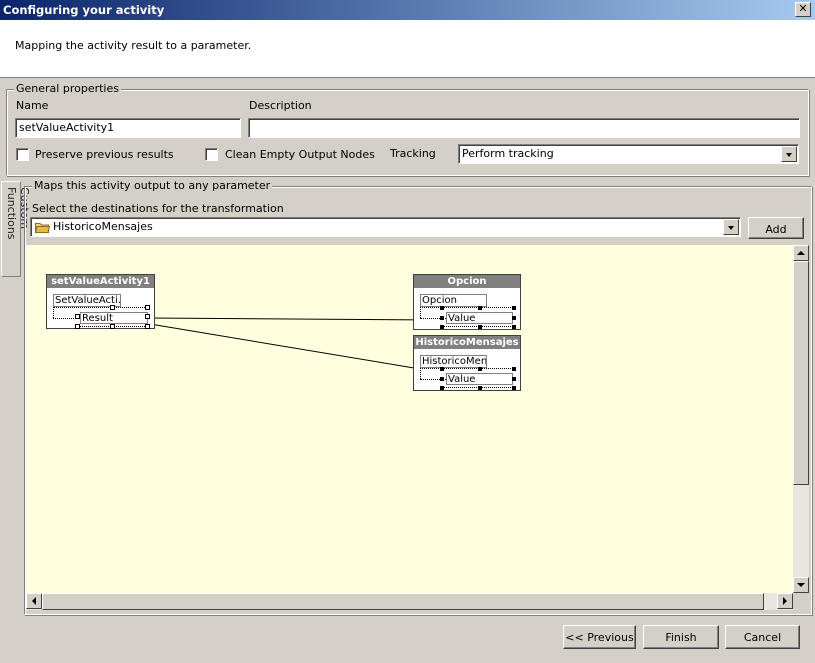  Describe the element at coordinates (114, 318) in the screenshot. I see `source-result-field: Result` at that location.